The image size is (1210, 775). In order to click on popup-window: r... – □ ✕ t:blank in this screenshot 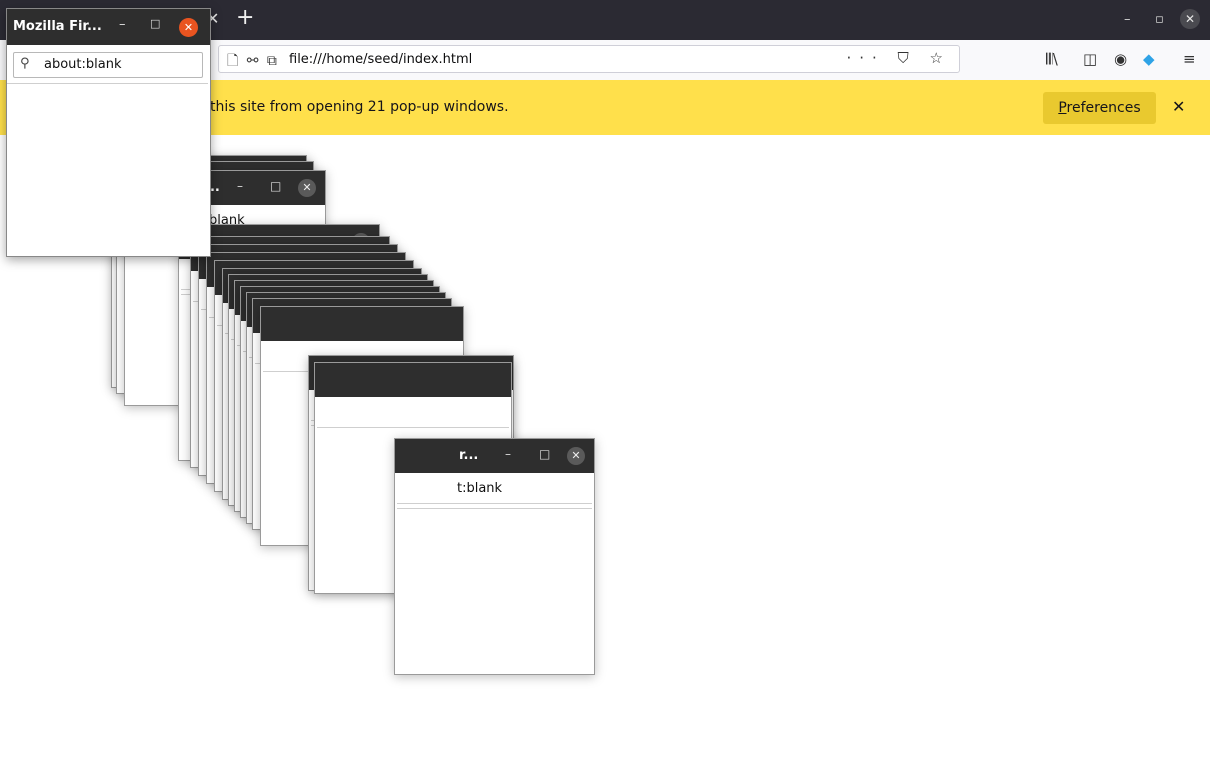, I will do `click(494, 556)`.